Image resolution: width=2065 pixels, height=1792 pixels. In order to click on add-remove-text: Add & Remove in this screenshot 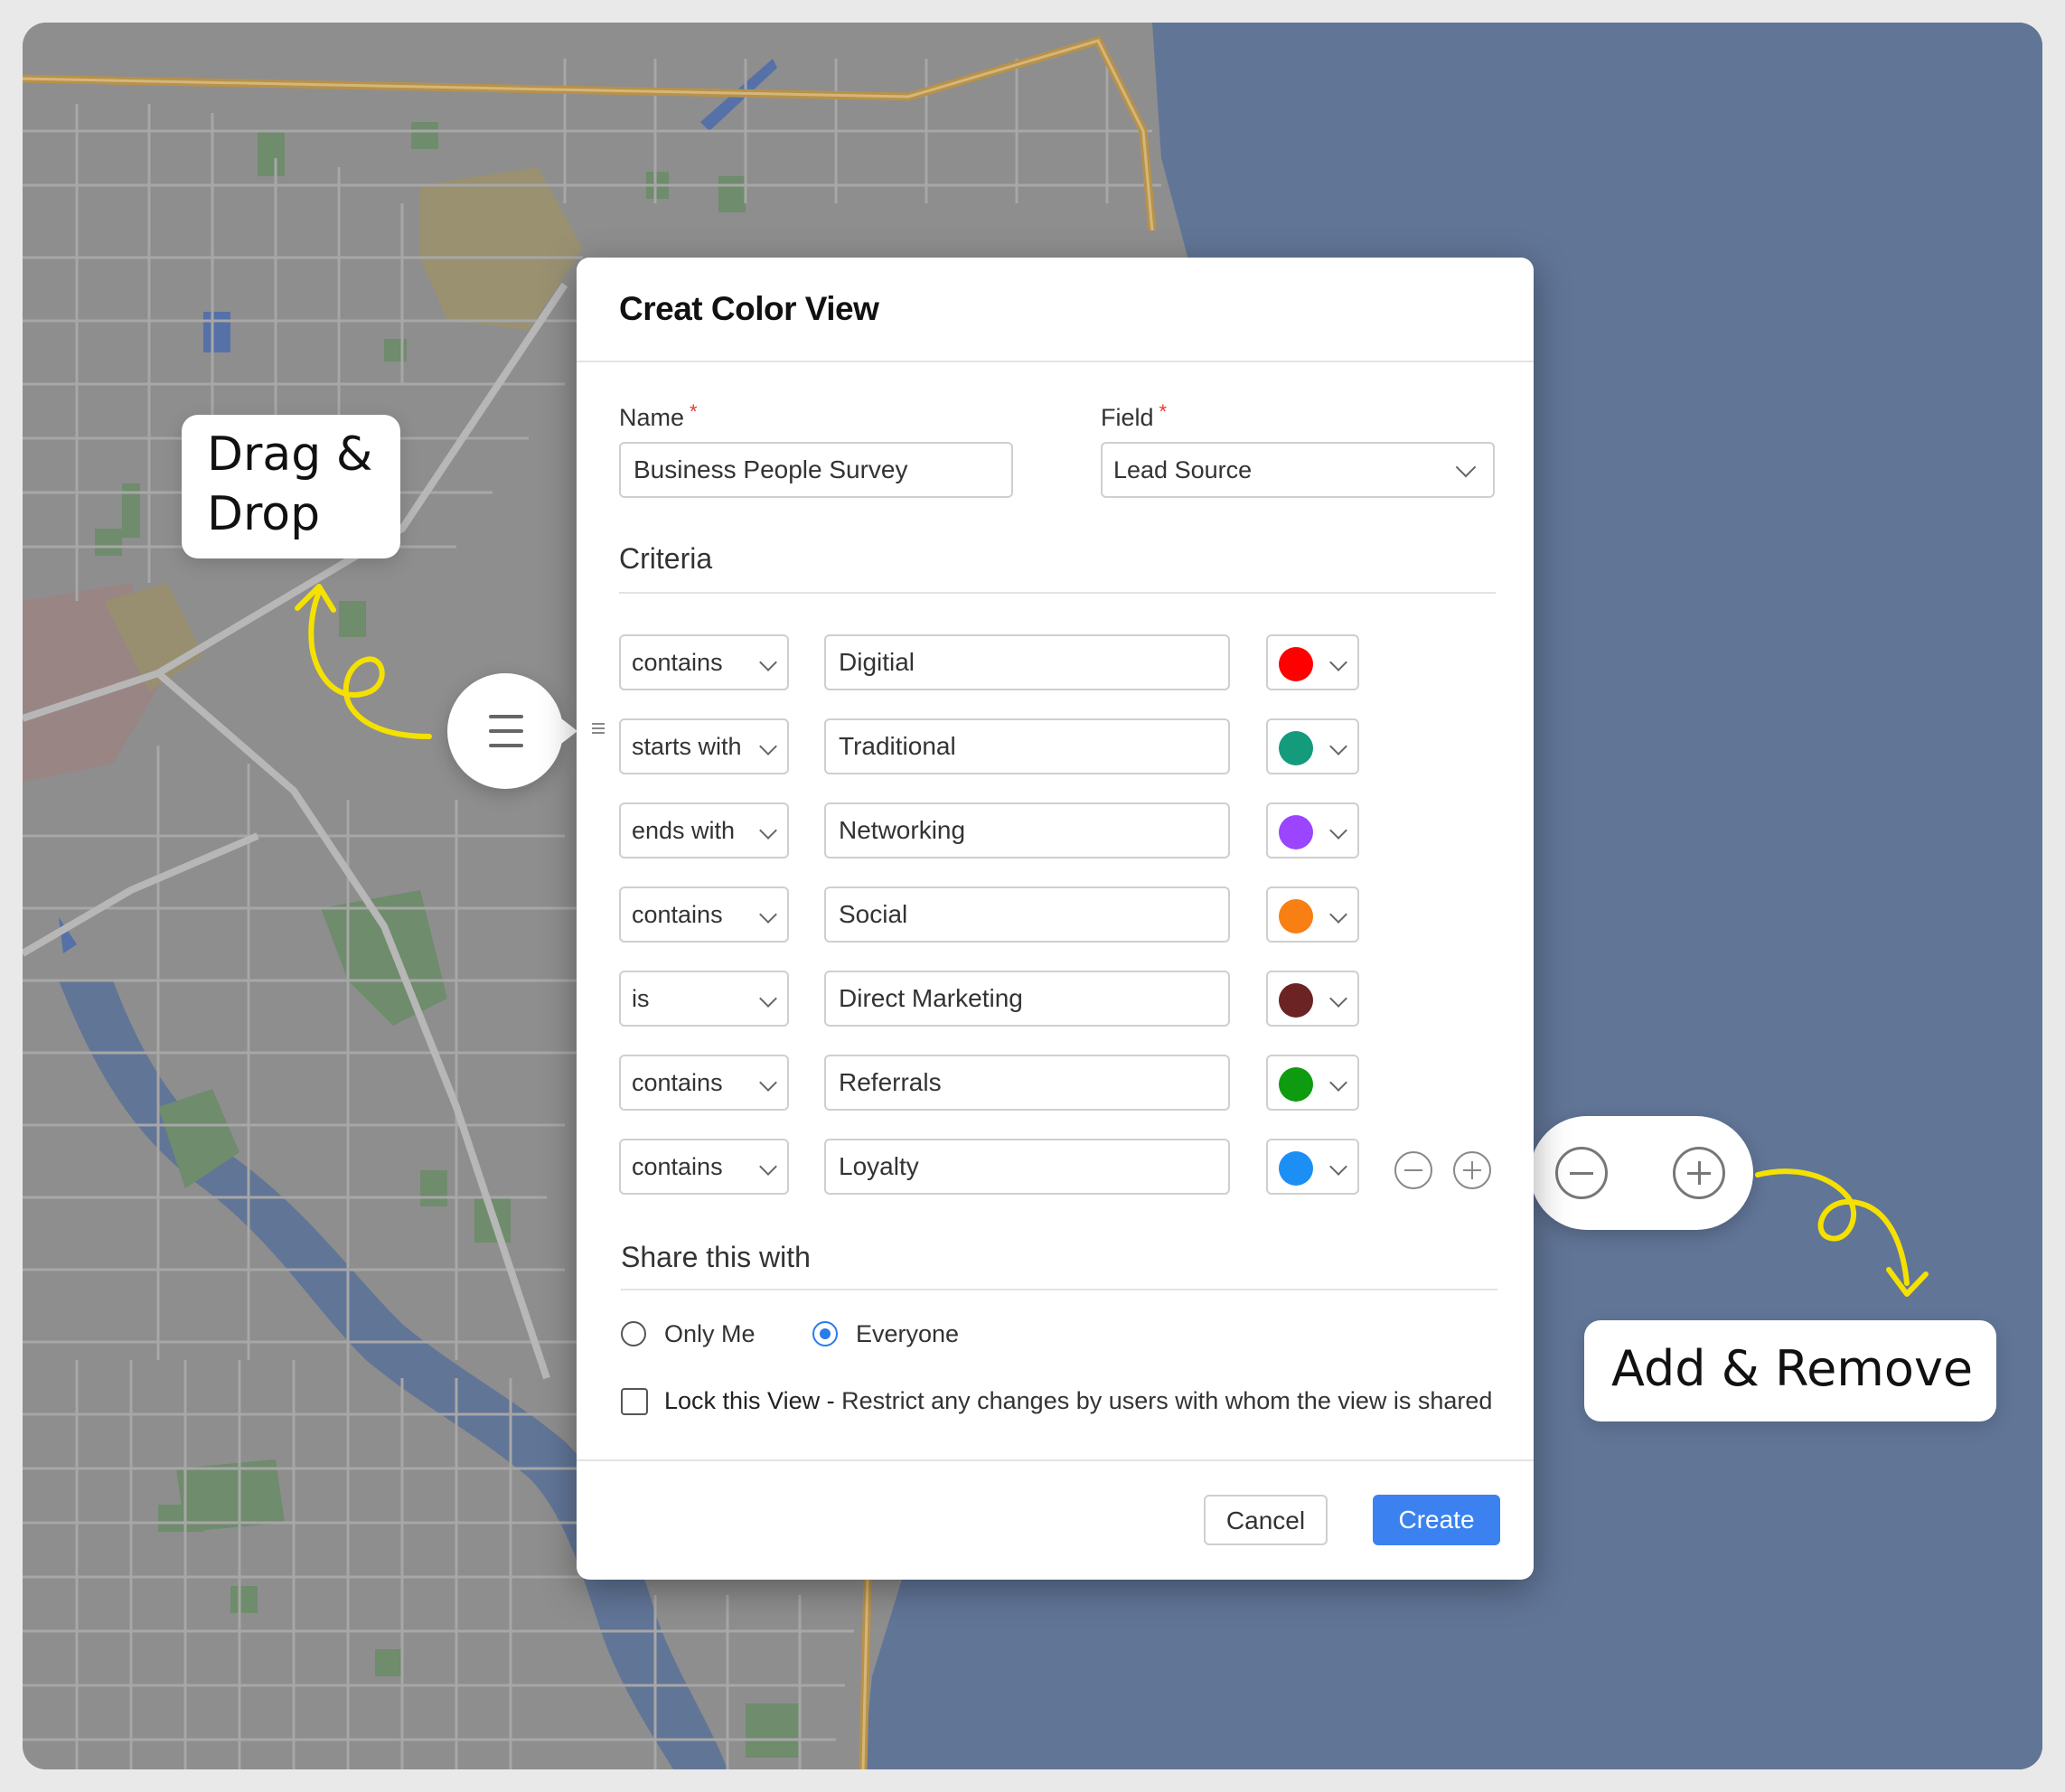, I will do `click(1792, 1368)`.